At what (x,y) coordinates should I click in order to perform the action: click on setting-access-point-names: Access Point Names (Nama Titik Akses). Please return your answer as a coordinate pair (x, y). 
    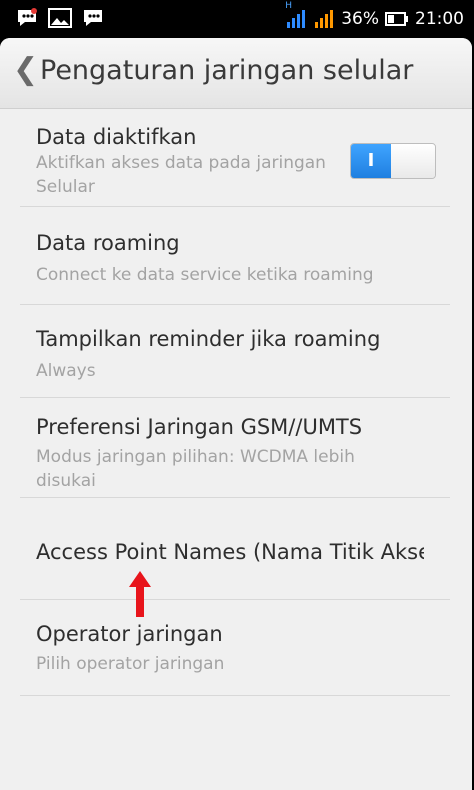
    Looking at the image, I should click on (235, 549).